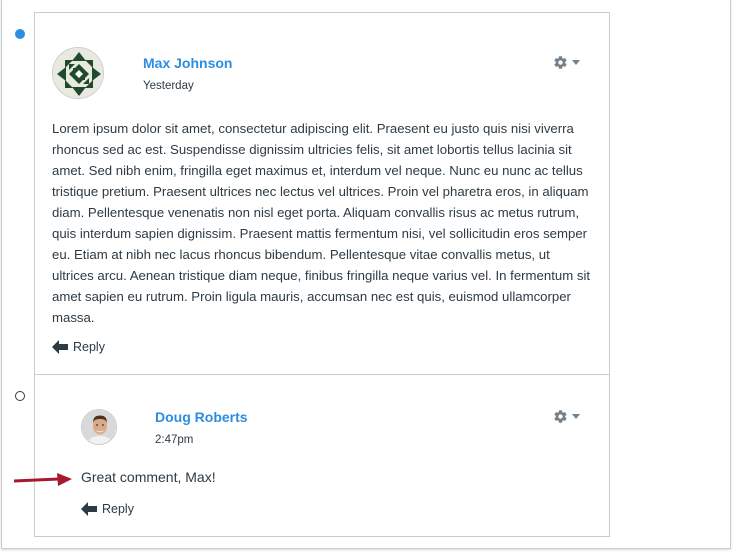  I want to click on entry-divider, so click(322, 374).